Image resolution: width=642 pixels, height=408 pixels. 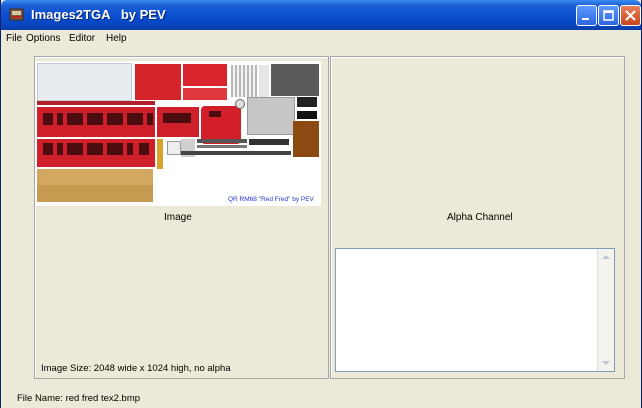 What do you see at coordinates (585, 19) in the screenshot?
I see `minimize-icon` at bounding box center [585, 19].